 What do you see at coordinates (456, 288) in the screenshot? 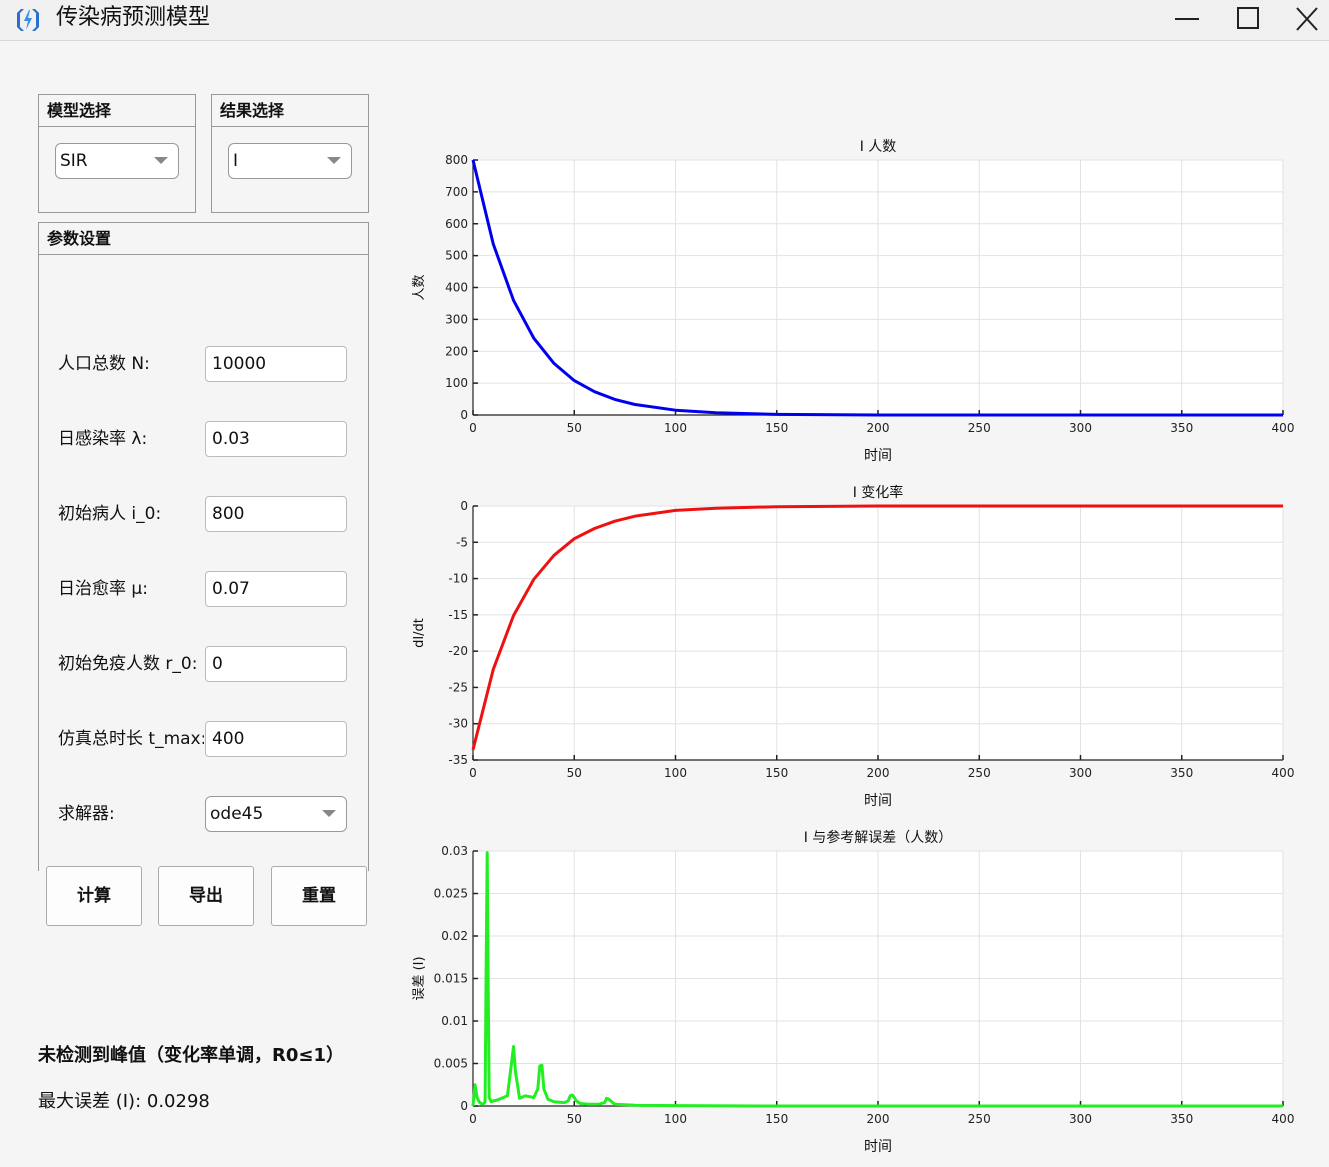
I see `y-tick-label: 400` at bounding box center [456, 288].